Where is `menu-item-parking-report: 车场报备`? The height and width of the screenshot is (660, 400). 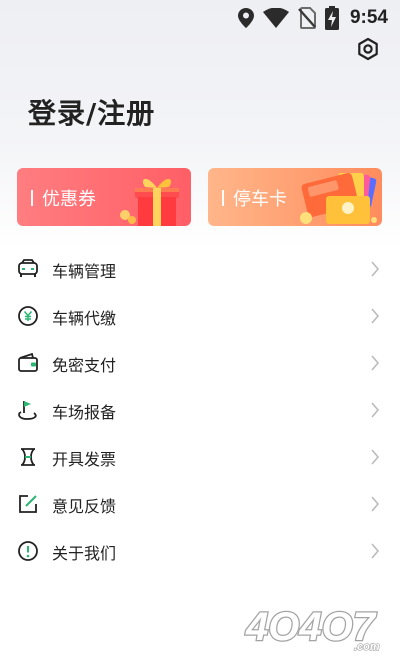
menu-item-parking-report: 车场报备 is located at coordinates (200, 410).